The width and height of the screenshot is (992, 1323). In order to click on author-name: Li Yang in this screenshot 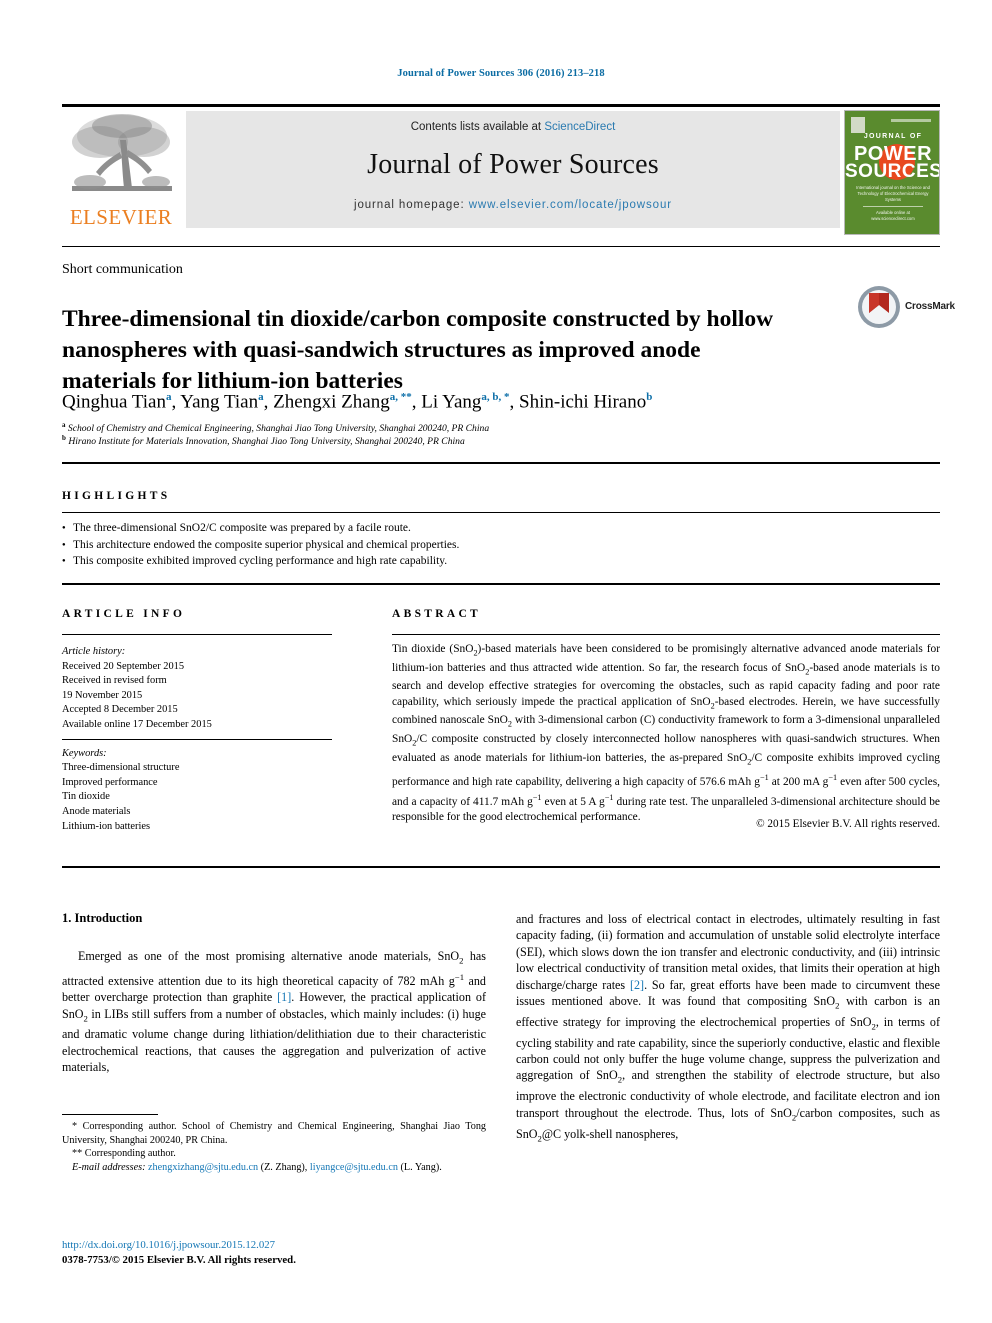, I will do `click(451, 402)`.